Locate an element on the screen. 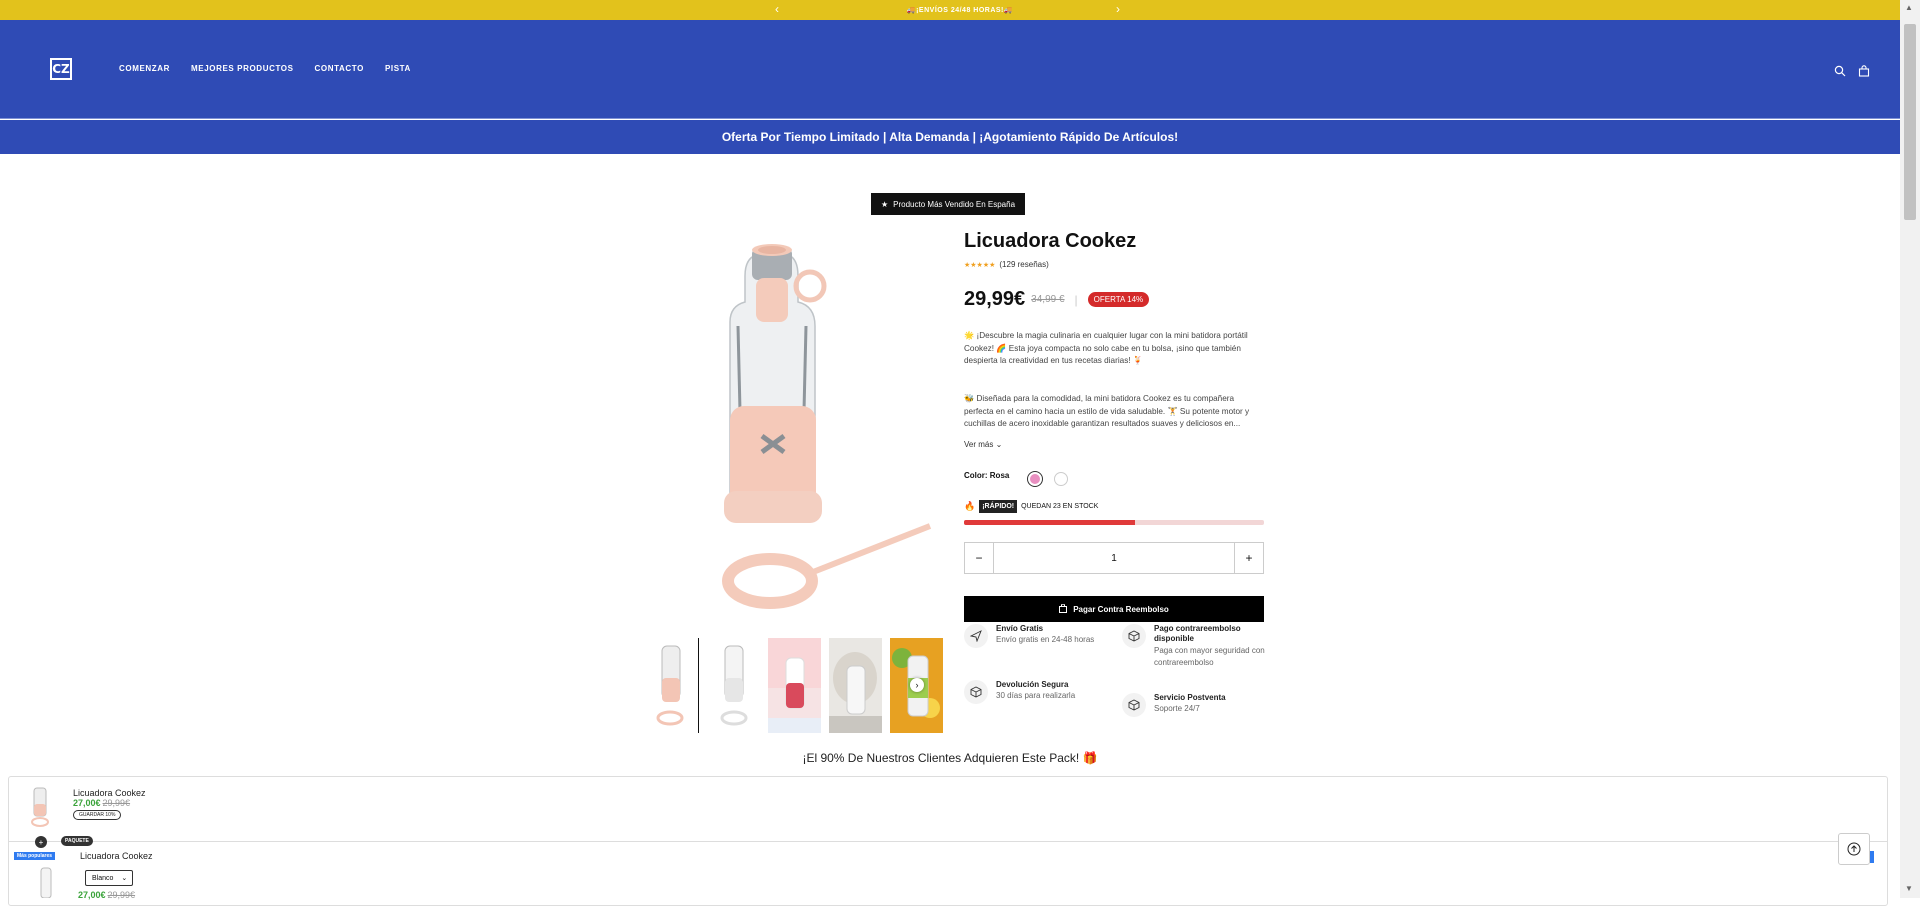  announcement-text: 🚚¡ENVÍOS 24/48 HORAS!🚚 is located at coordinates (960, 10).